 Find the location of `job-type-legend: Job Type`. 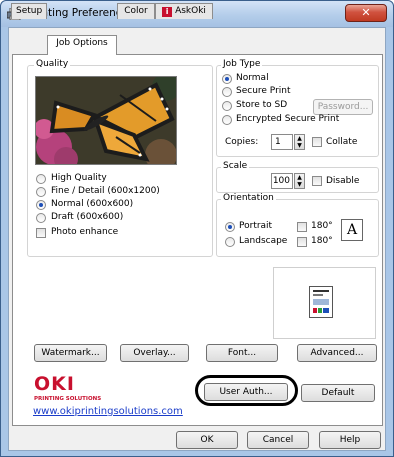

job-type-legend: Job Type is located at coordinates (242, 64).